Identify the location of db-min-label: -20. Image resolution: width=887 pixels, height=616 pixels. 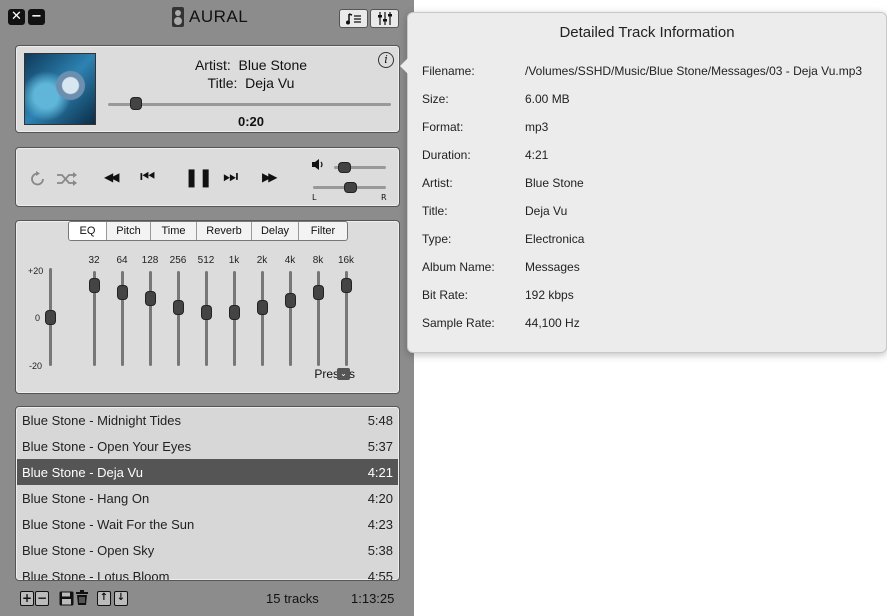
(36, 366).